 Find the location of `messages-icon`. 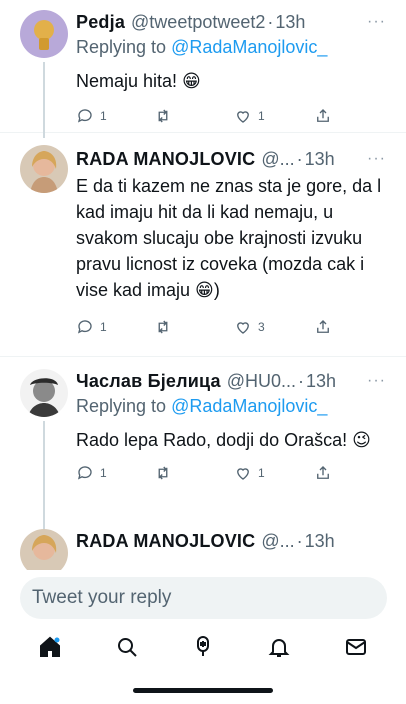

messages-icon is located at coordinates (355, 646).